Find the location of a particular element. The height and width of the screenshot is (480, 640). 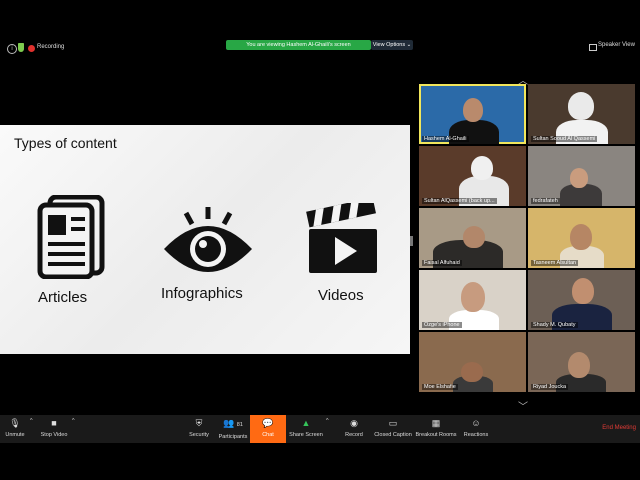

participants-icon: 👥 81 is located at coordinates (233, 423).